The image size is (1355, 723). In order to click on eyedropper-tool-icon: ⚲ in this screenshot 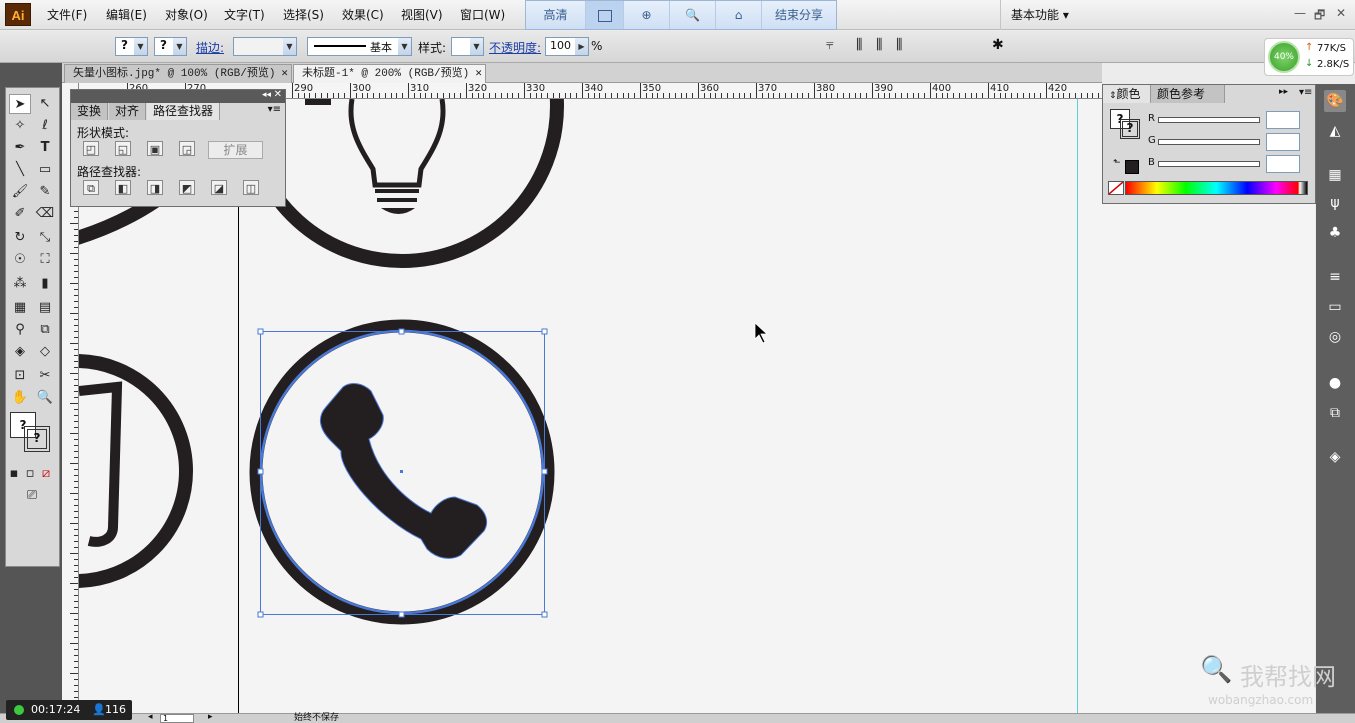, I will do `click(20, 330)`.